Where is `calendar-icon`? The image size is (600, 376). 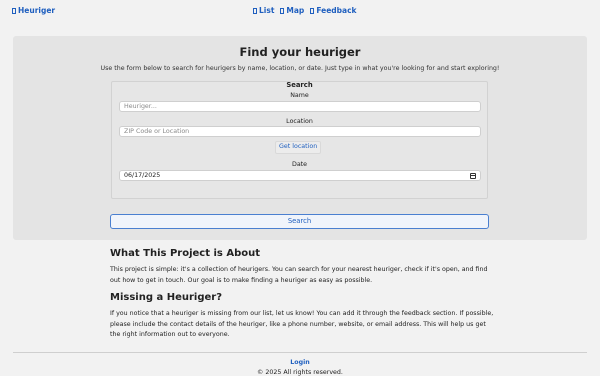 calendar-icon is located at coordinates (473, 175).